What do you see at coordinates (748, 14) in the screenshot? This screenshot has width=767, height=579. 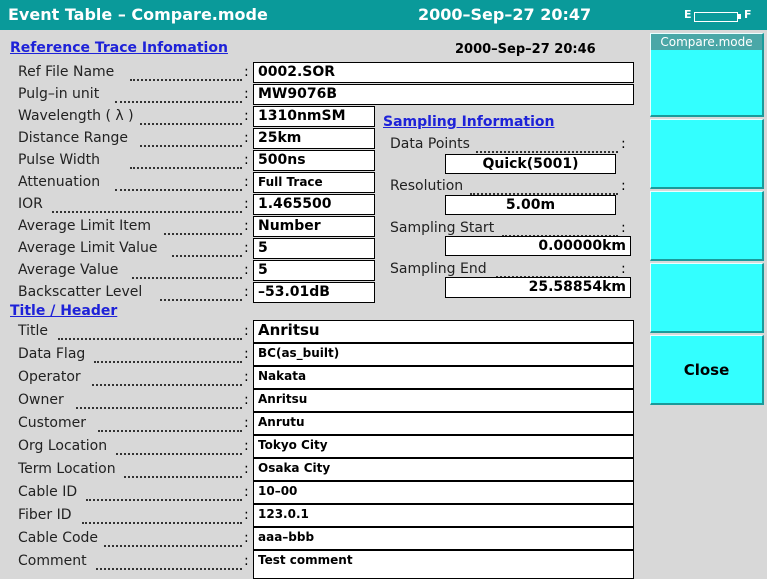 I see `battery-full-label: F` at bounding box center [748, 14].